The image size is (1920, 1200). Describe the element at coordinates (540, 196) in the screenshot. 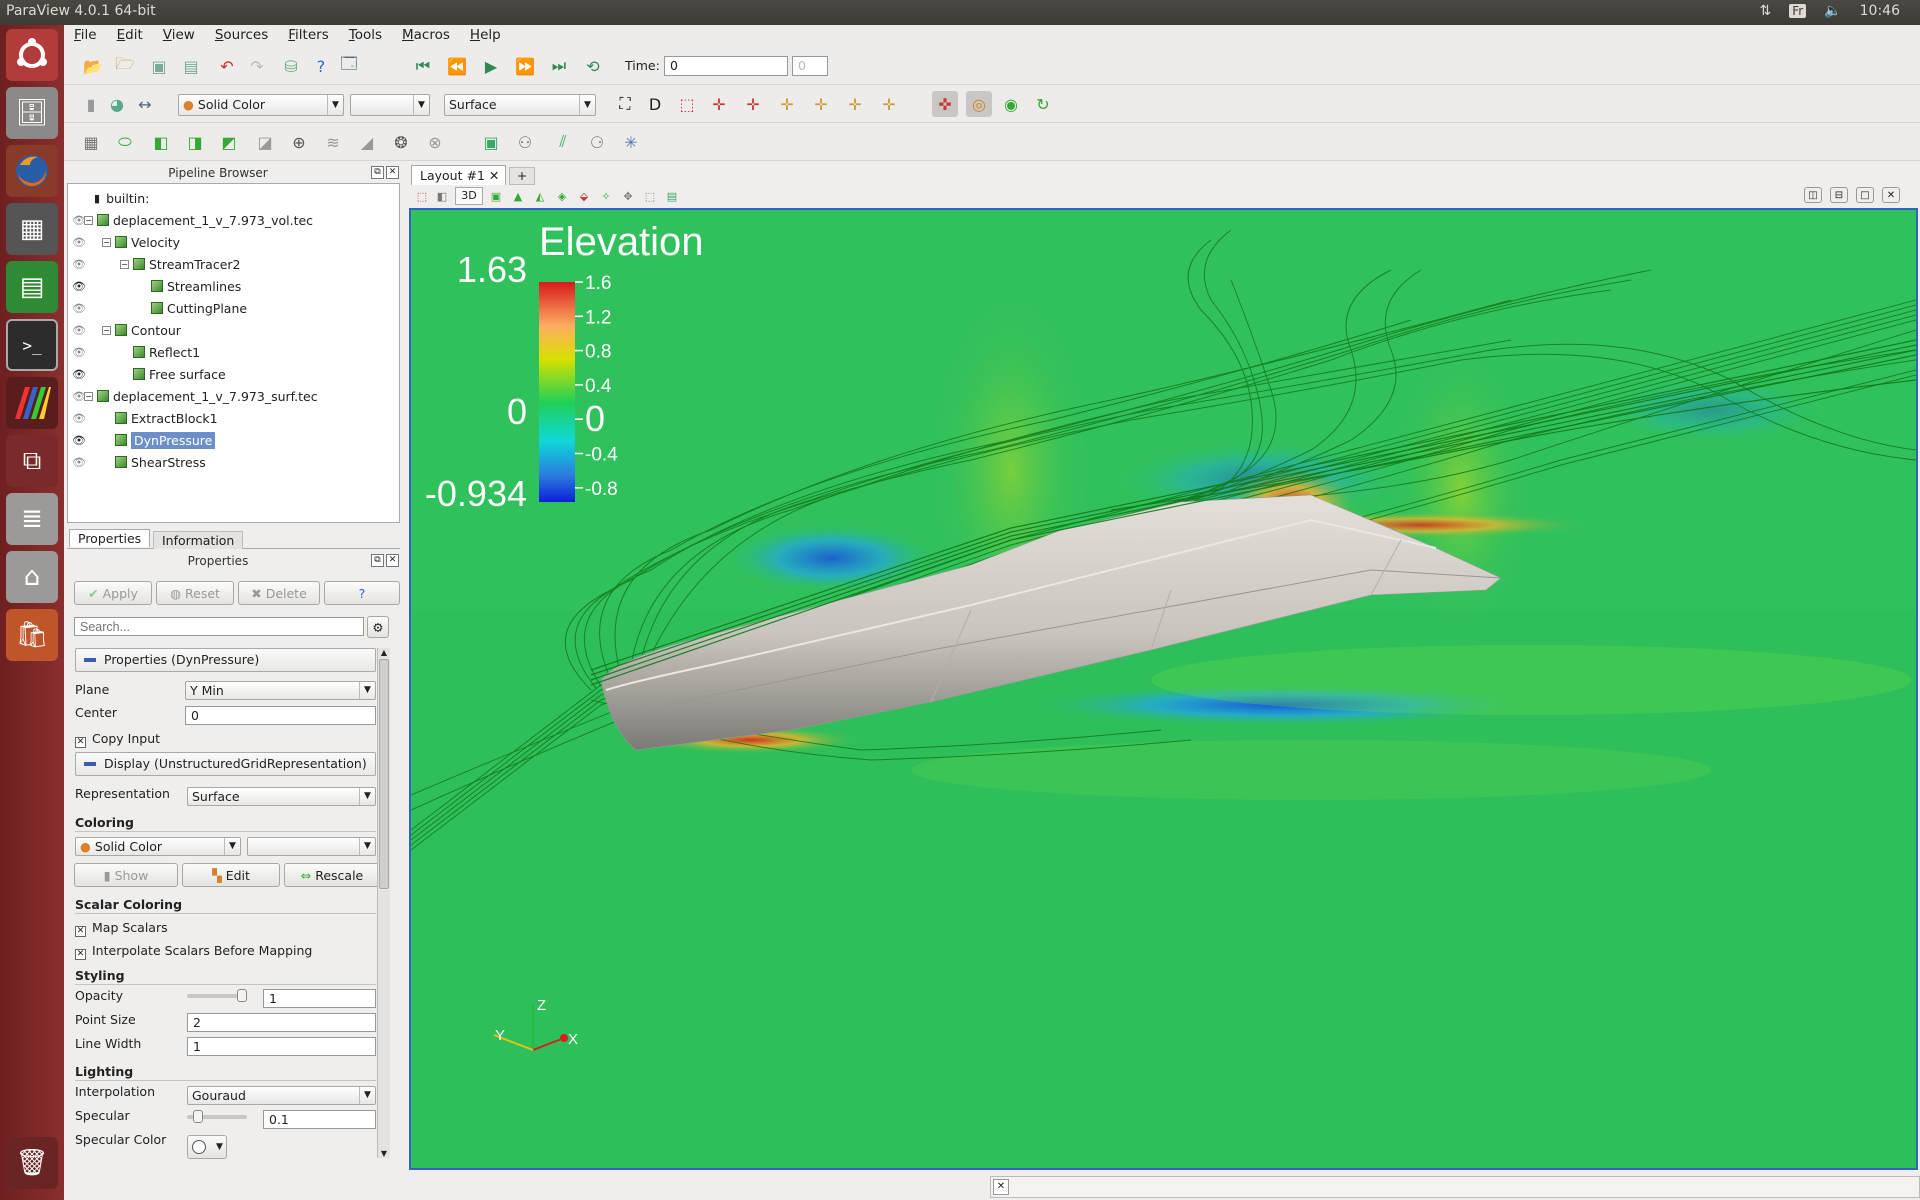

I see `select-frustum-icon: ◭` at that location.